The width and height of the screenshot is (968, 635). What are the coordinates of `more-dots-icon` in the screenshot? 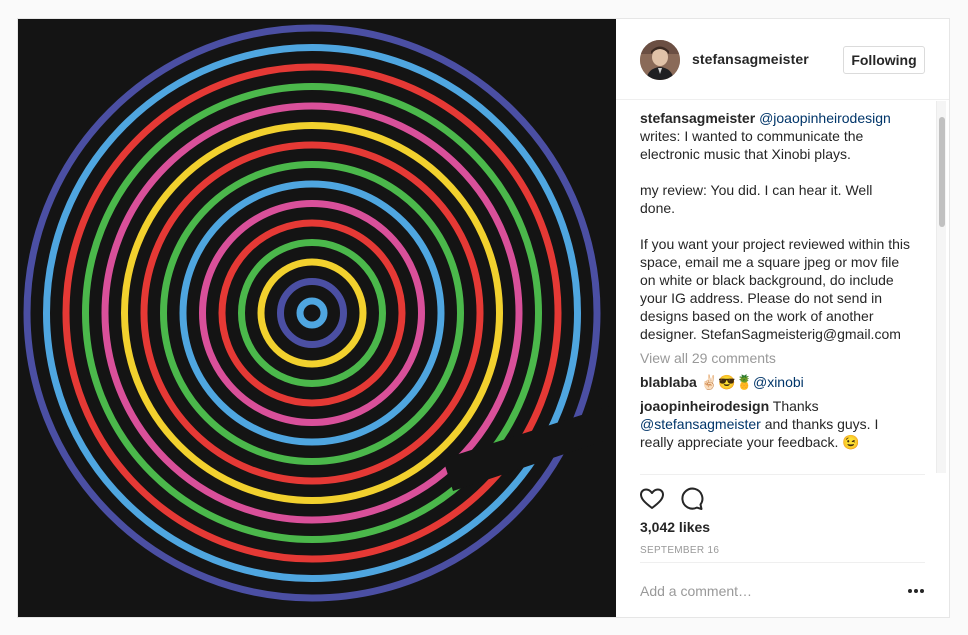 It's located at (916, 591).